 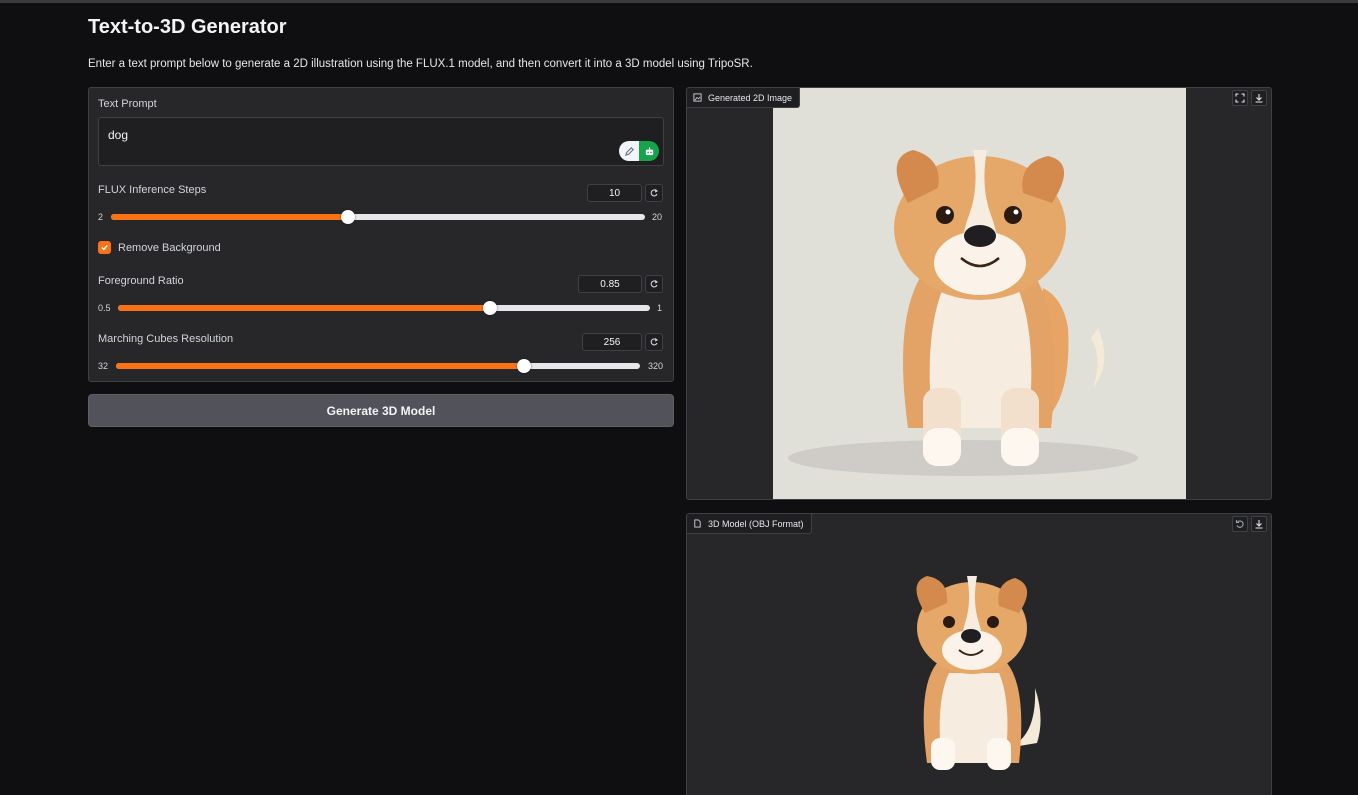 I want to click on foreground-ratio-reset-button, so click(x=654, y=284).